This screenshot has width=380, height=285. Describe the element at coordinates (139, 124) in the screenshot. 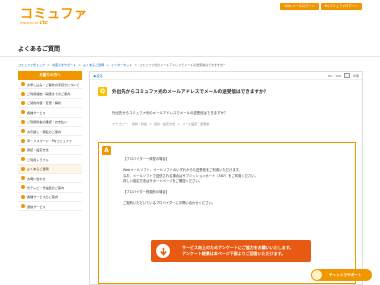

I see `category-link: 契約・料金` at that location.